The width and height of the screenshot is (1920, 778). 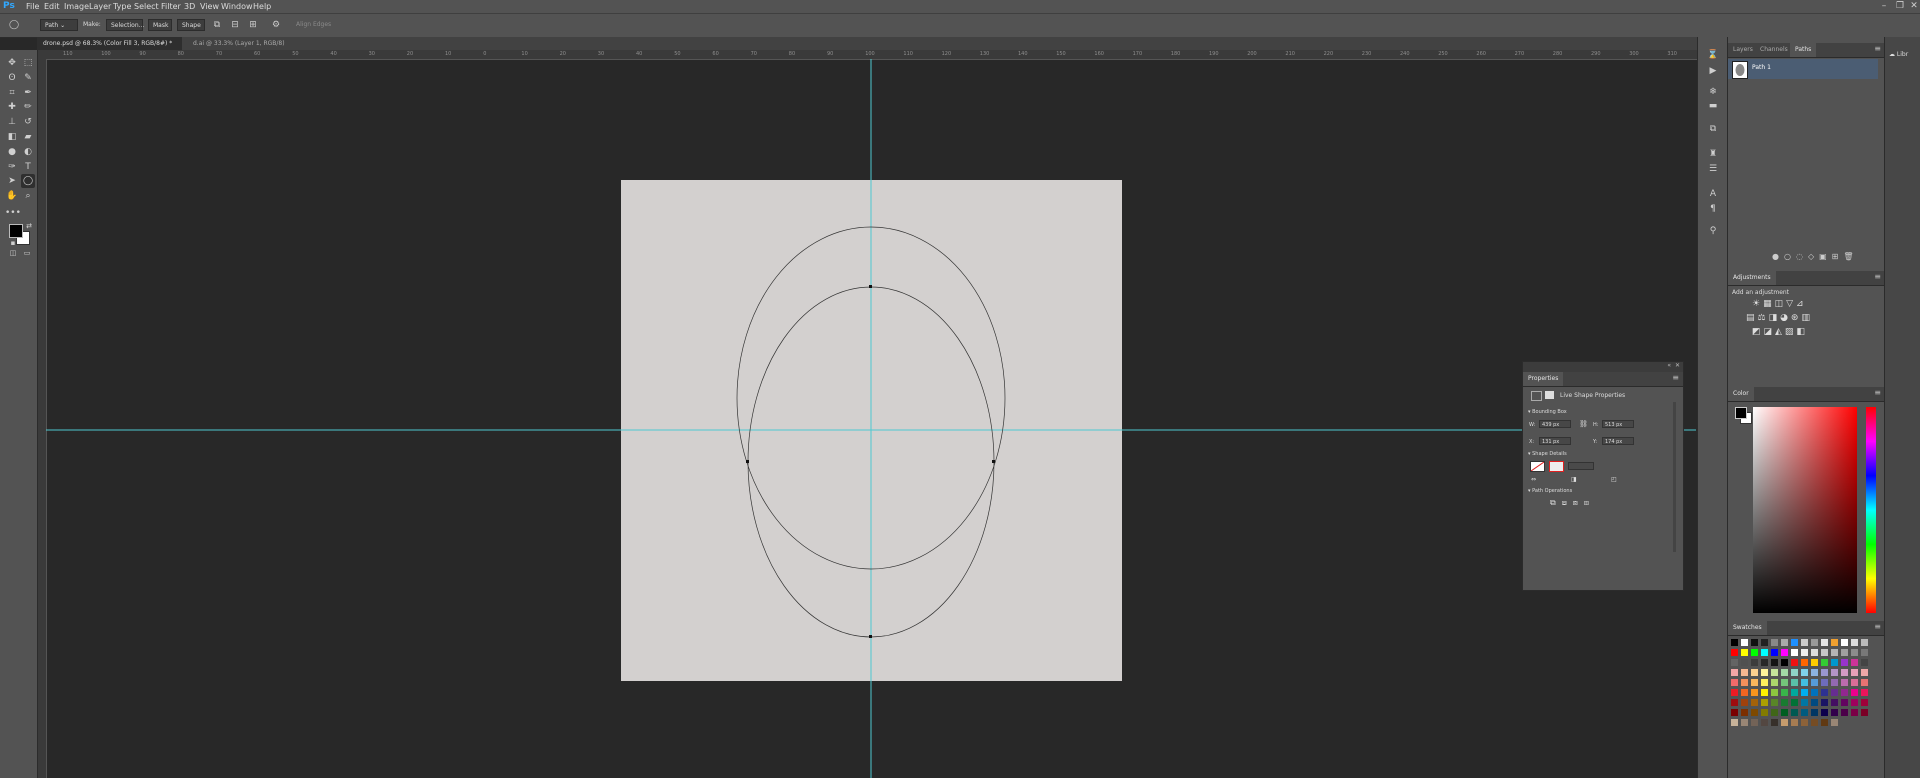 What do you see at coordinates (28, 93) in the screenshot?
I see `eyedropper-tool-icon: ✒` at bounding box center [28, 93].